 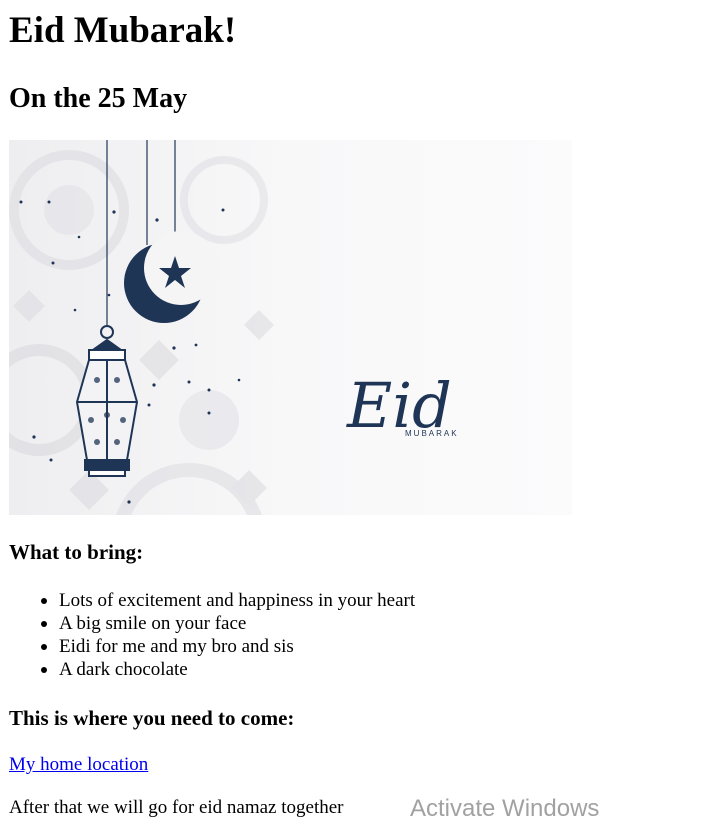 I want to click on location-heading: This is where you need to come:, so click(x=152, y=718).